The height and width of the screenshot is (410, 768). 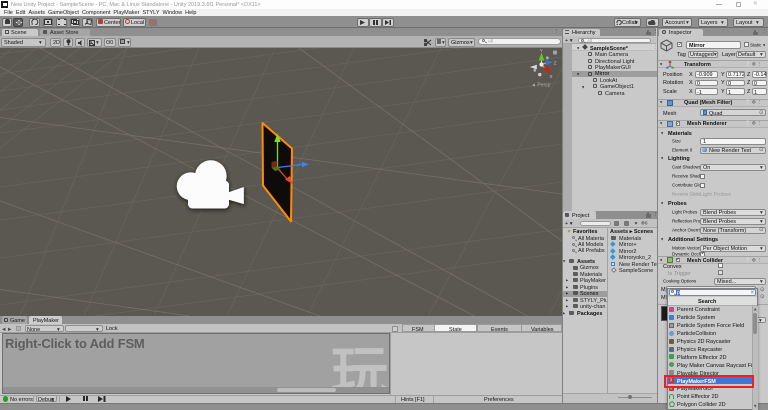 I want to click on svg-text: X, so click(x=551, y=76).